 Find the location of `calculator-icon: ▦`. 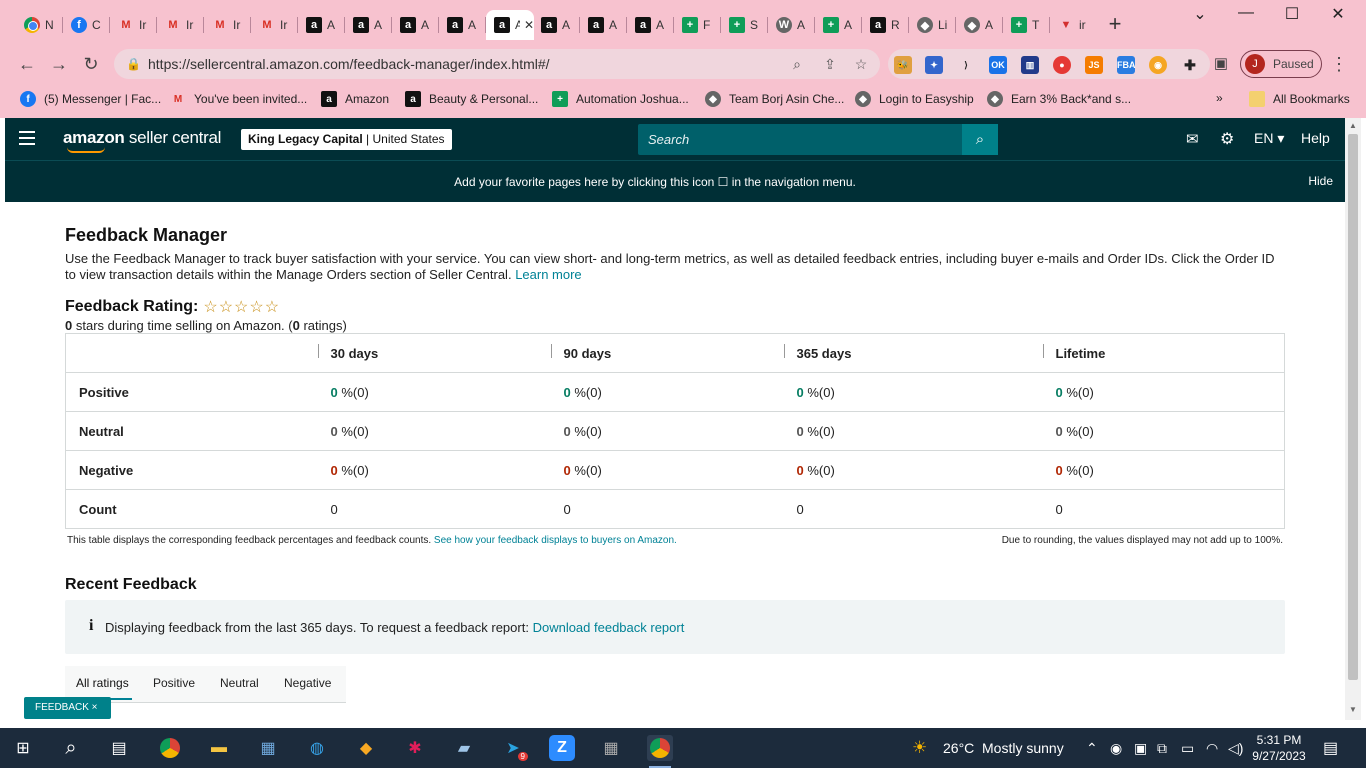

calculator-icon: ▦ is located at coordinates (611, 748).